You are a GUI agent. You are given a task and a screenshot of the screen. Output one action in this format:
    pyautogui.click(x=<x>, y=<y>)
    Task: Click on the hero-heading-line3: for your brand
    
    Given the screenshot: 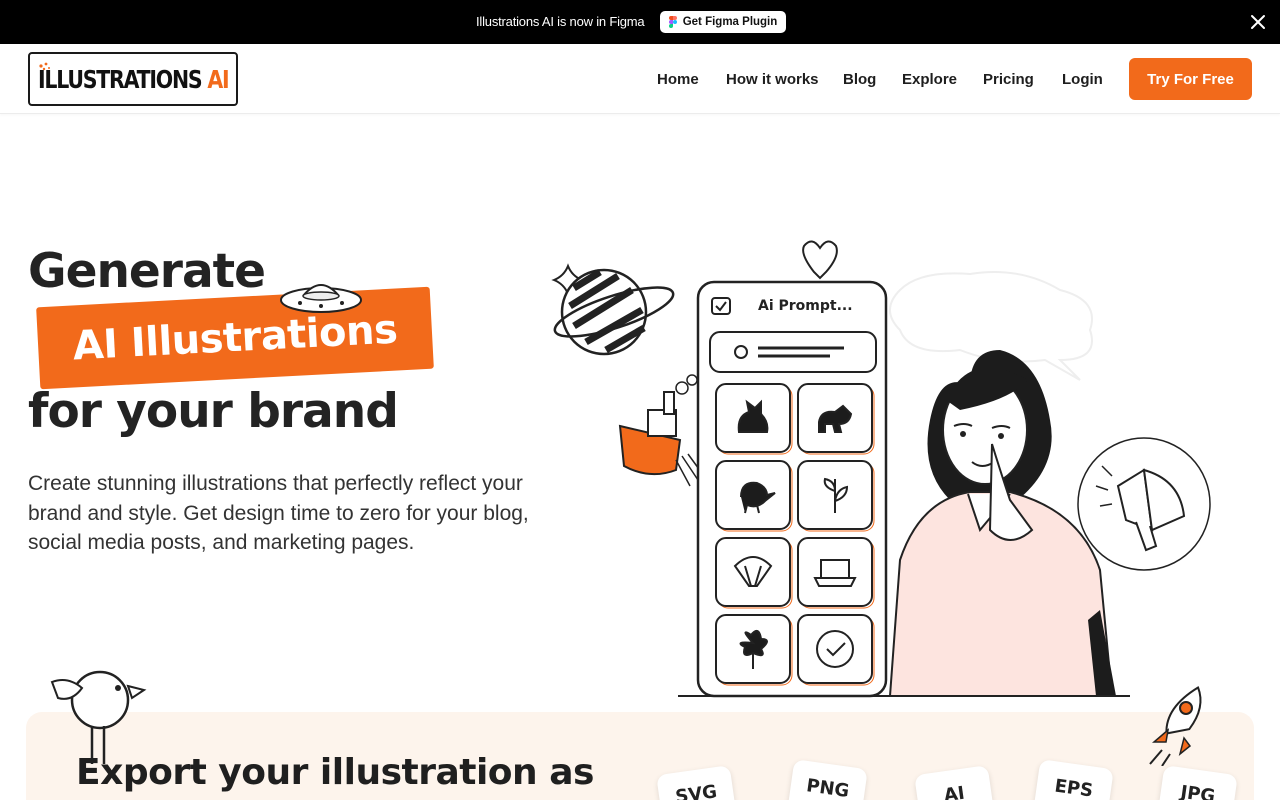 What is the action you would take?
    pyautogui.click(x=213, y=411)
    